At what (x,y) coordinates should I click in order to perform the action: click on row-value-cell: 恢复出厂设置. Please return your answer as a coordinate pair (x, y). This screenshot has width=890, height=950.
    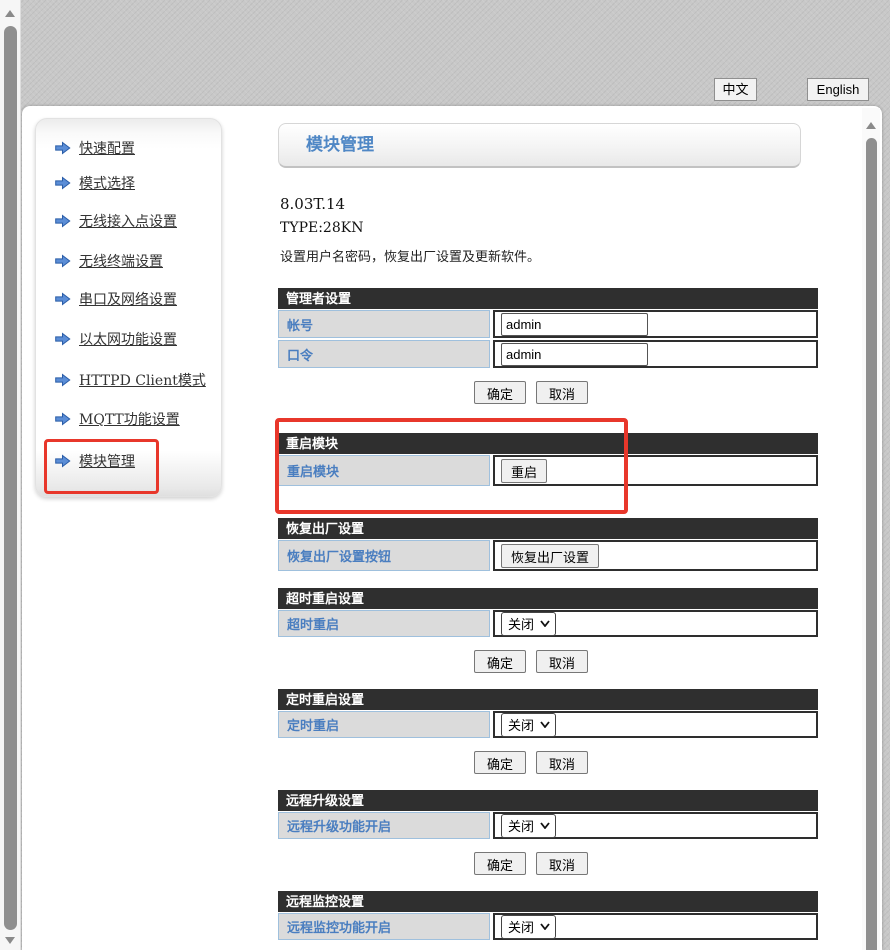
    Looking at the image, I should click on (655, 555).